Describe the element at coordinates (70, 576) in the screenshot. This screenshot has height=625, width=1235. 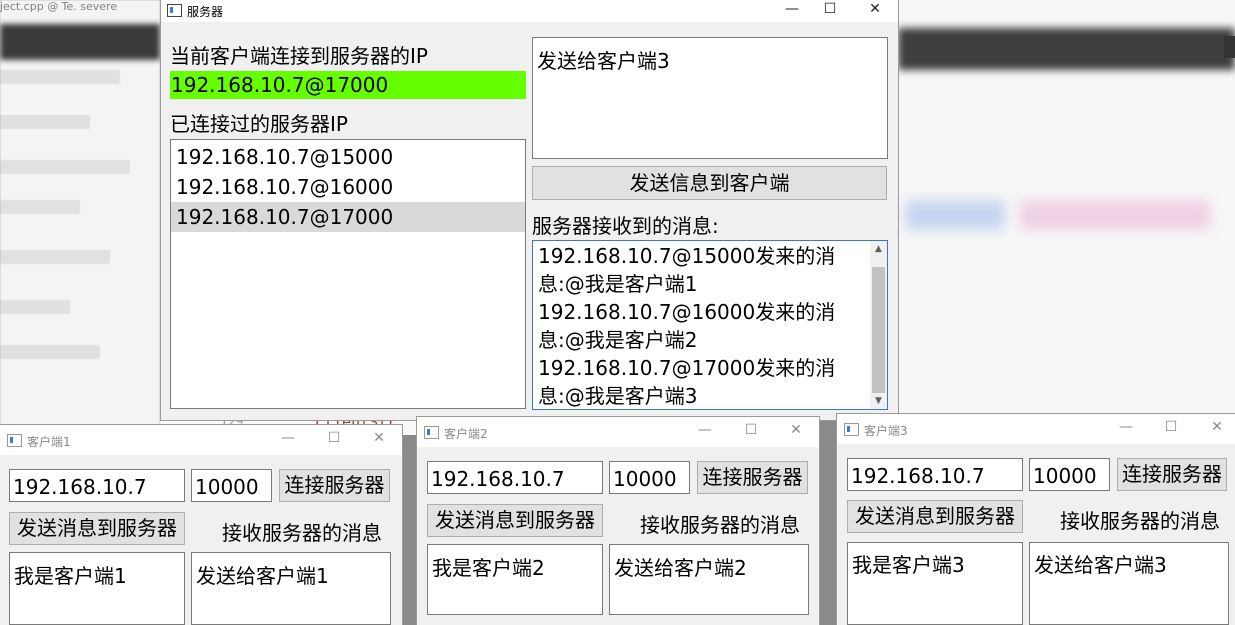
I see `client1-outgoing-text: 我是客户端1` at that location.